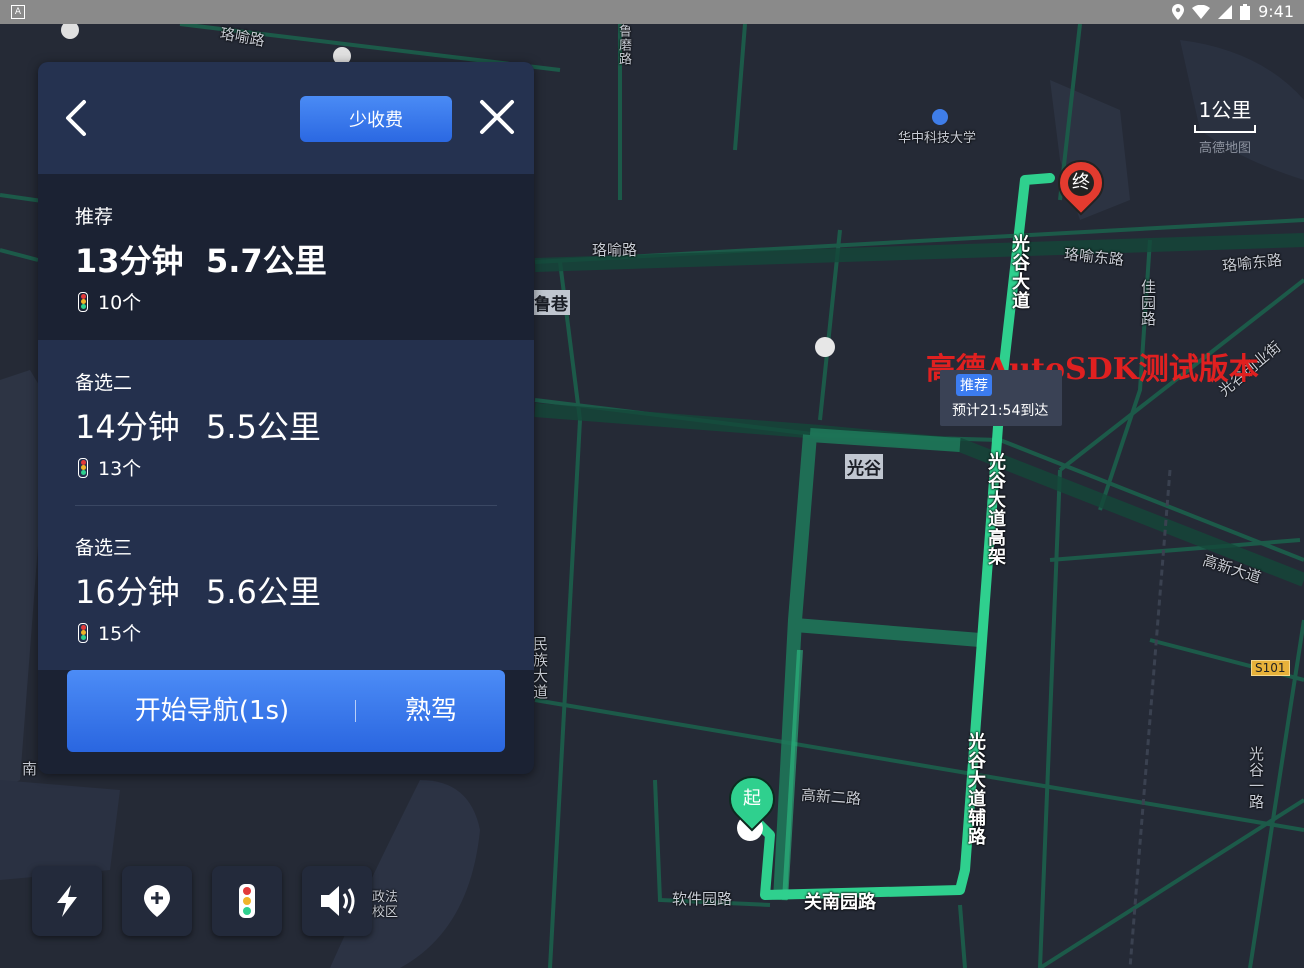 The width and height of the screenshot is (1304, 968). What do you see at coordinates (1225, 129) in the screenshot?
I see `scale-bar` at bounding box center [1225, 129].